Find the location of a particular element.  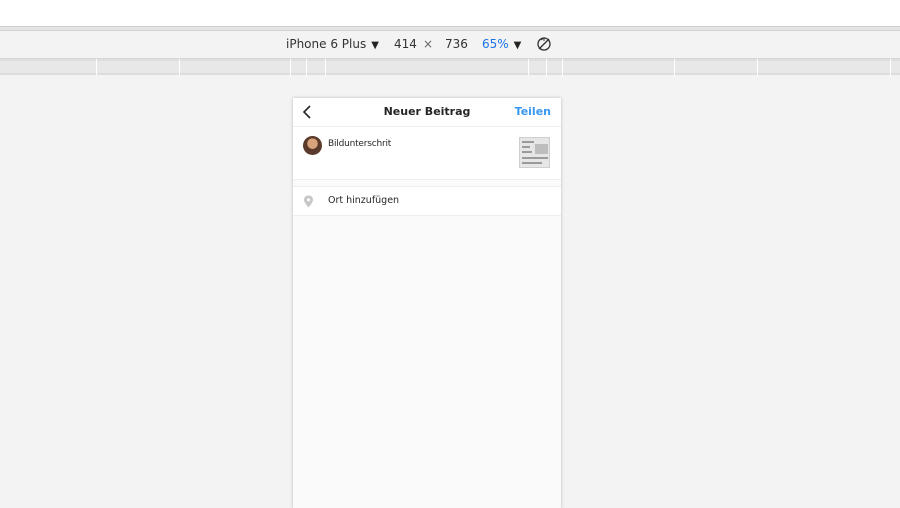

avatar is located at coordinates (312, 145).